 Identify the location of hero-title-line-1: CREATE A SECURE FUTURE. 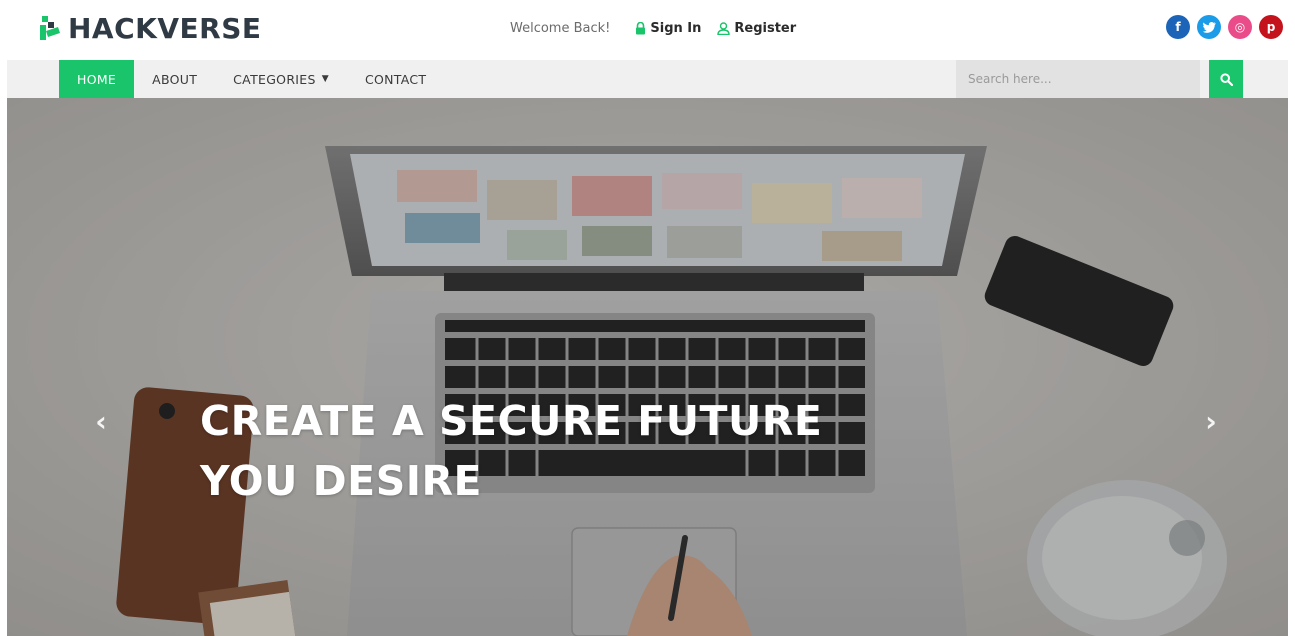
(511, 421).